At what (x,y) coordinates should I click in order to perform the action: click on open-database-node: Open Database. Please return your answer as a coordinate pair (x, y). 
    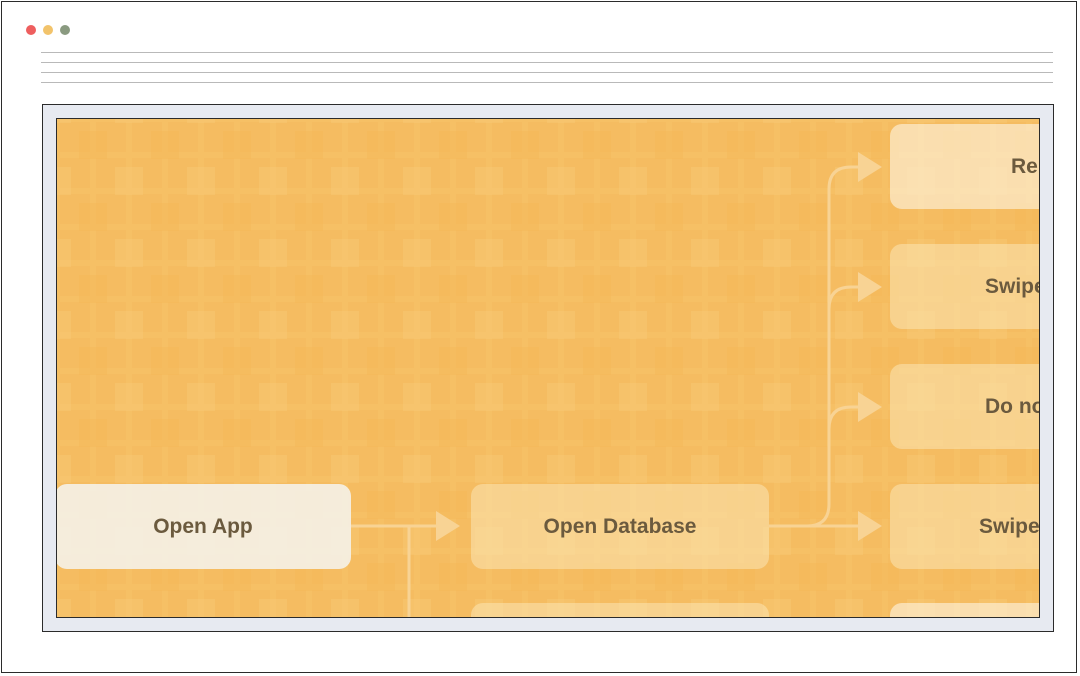
    Looking at the image, I should click on (620, 526).